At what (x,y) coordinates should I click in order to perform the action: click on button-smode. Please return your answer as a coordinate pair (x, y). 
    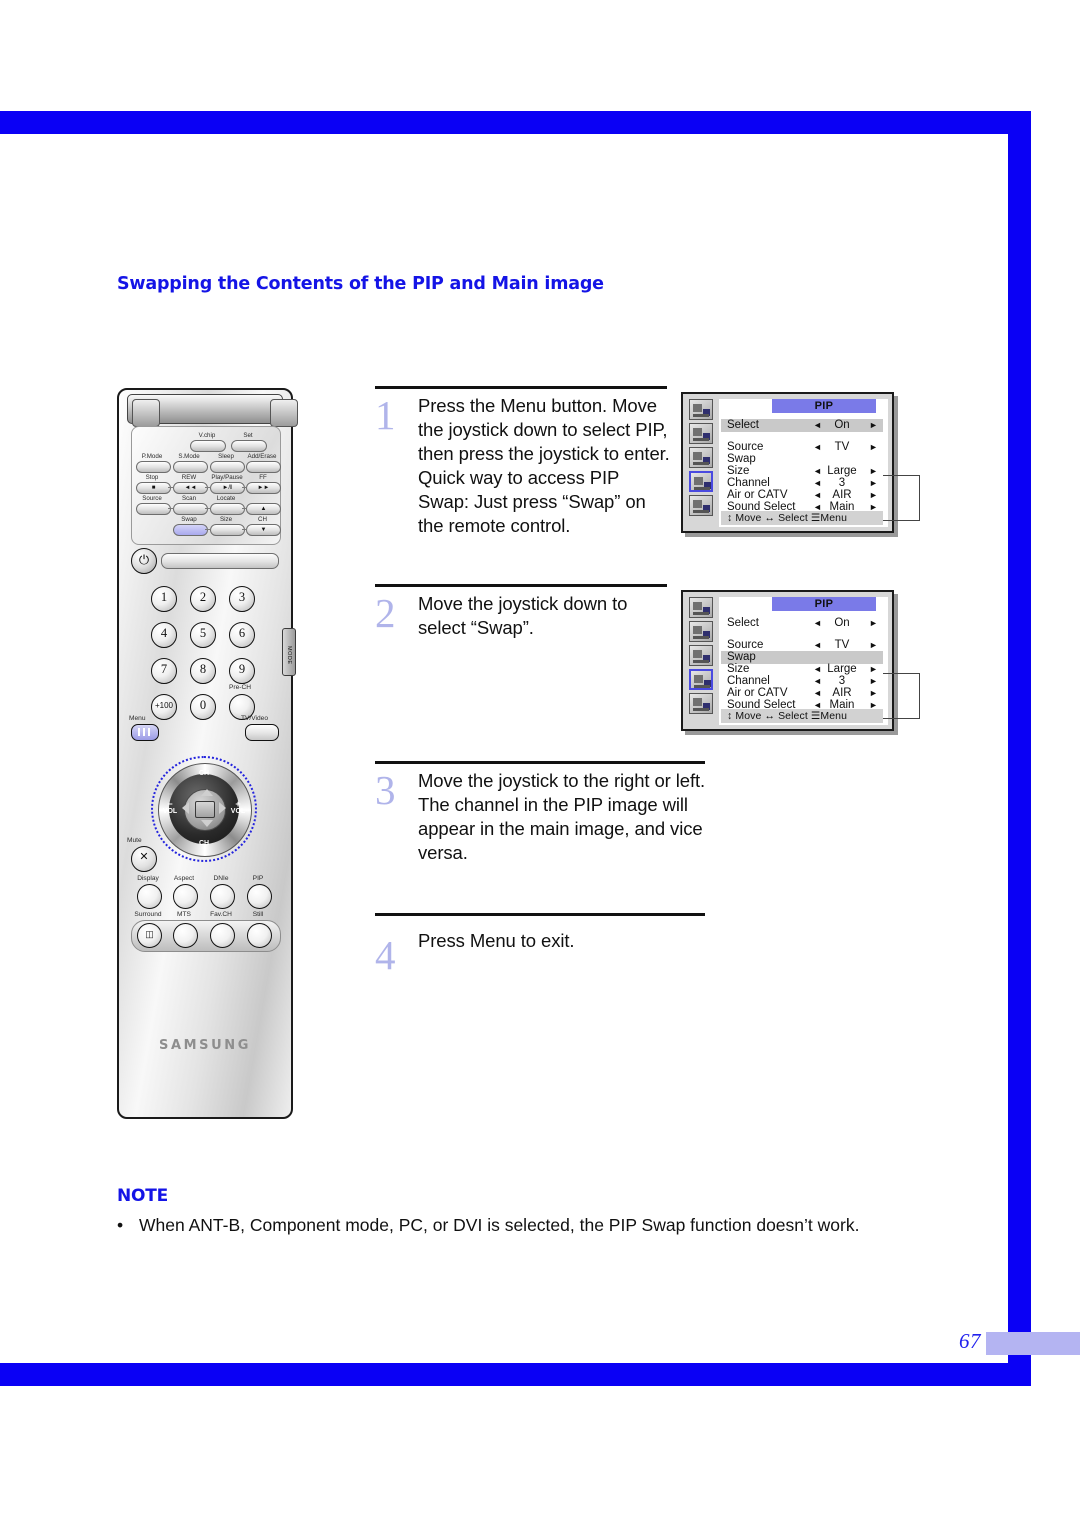
    Looking at the image, I should click on (190, 467).